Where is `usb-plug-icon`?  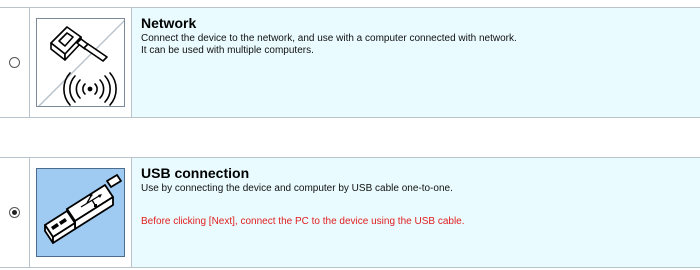
usb-plug-icon is located at coordinates (80, 212).